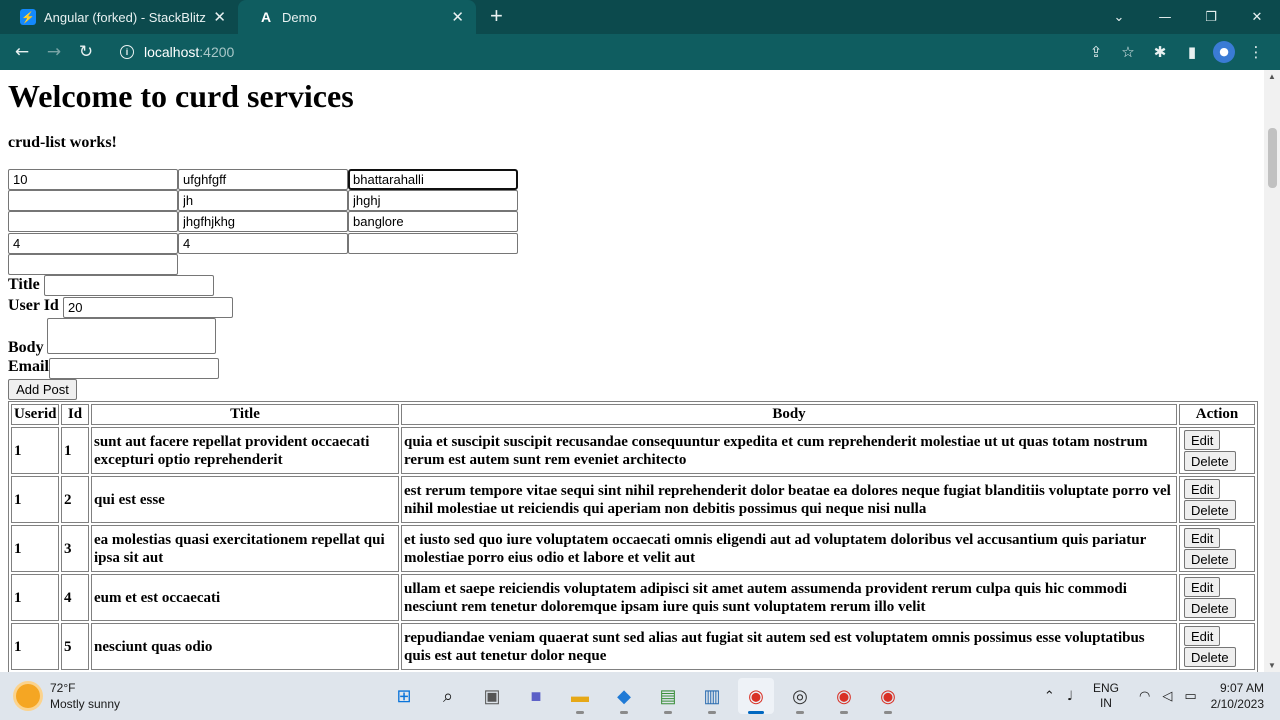 This screenshot has height=720, width=1280. I want to click on restore-icon: ❐, so click(1211, 17).